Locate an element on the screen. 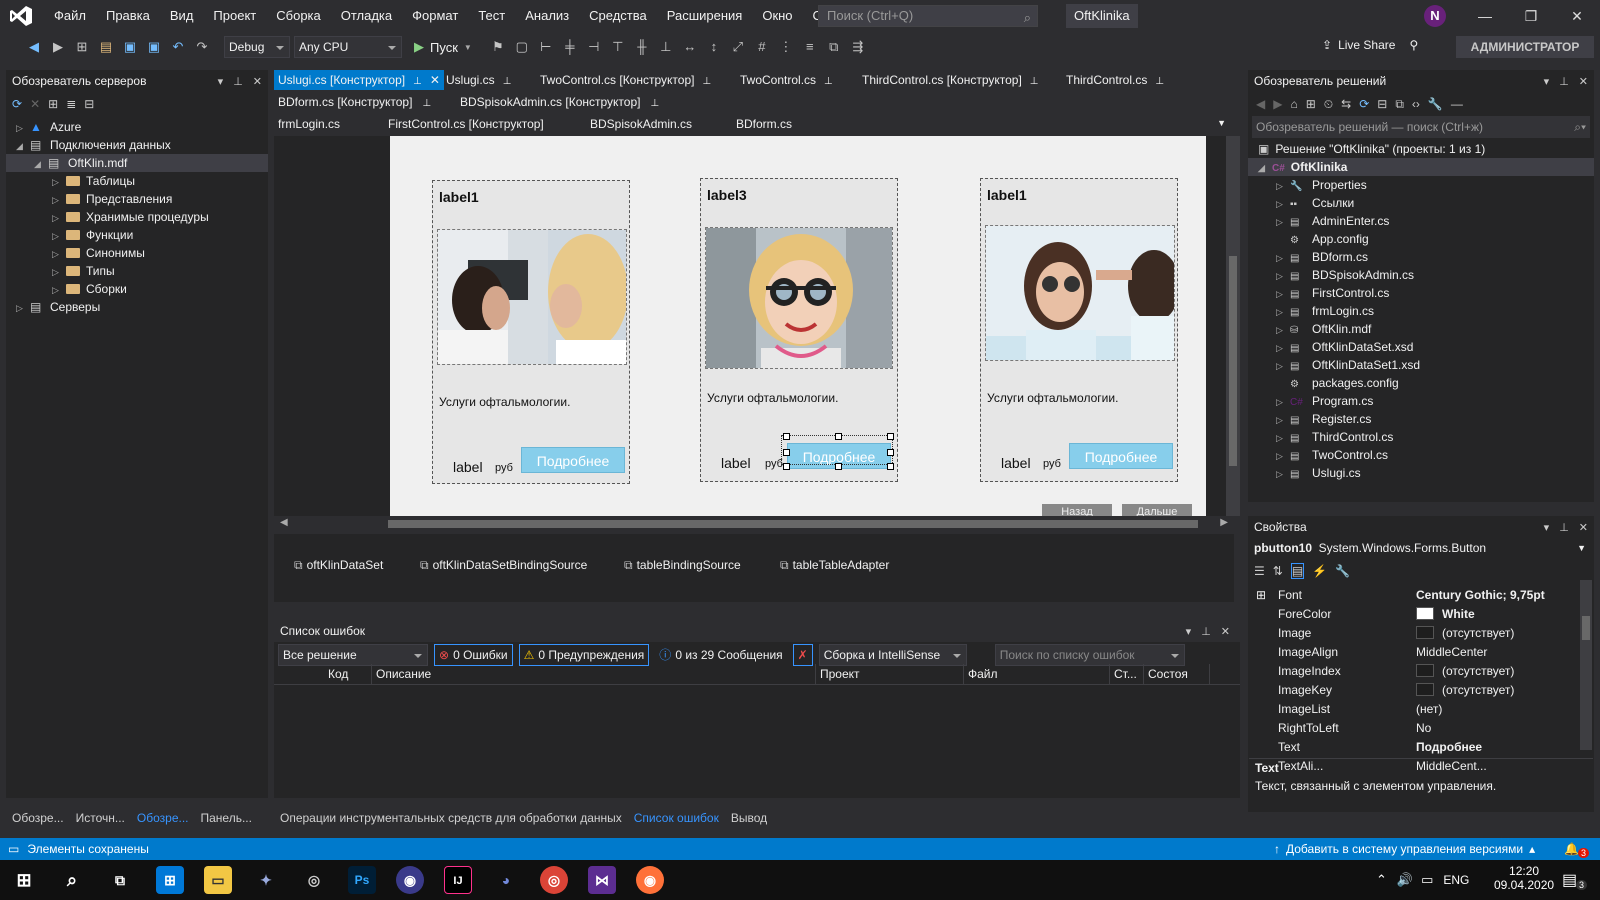 Image resolution: width=1600 pixels, height=900 pixels. tree-item: ▷ ▲ Azure is located at coordinates (137, 127).